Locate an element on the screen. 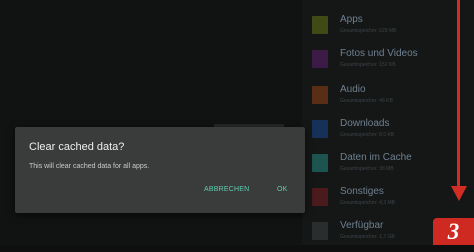  category-size: Gesamtspeicher: 4,3 MB is located at coordinates (368, 203).